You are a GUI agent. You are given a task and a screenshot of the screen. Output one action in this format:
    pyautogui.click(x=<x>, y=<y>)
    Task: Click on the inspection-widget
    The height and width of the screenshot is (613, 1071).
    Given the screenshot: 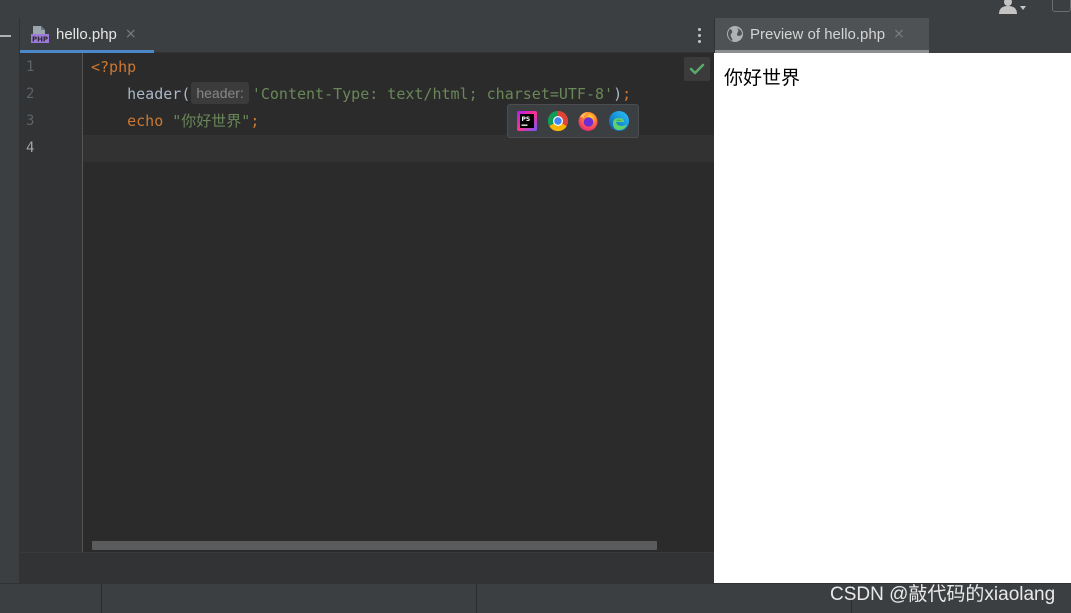 What is the action you would take?
    pyautogui.click(x=697, y=69)
    